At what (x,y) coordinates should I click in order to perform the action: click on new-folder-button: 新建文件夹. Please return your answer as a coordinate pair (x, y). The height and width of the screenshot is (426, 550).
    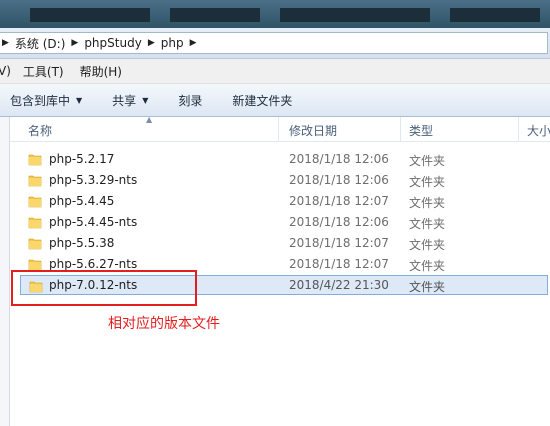
    Looking at the image, I should click on (262, 100).